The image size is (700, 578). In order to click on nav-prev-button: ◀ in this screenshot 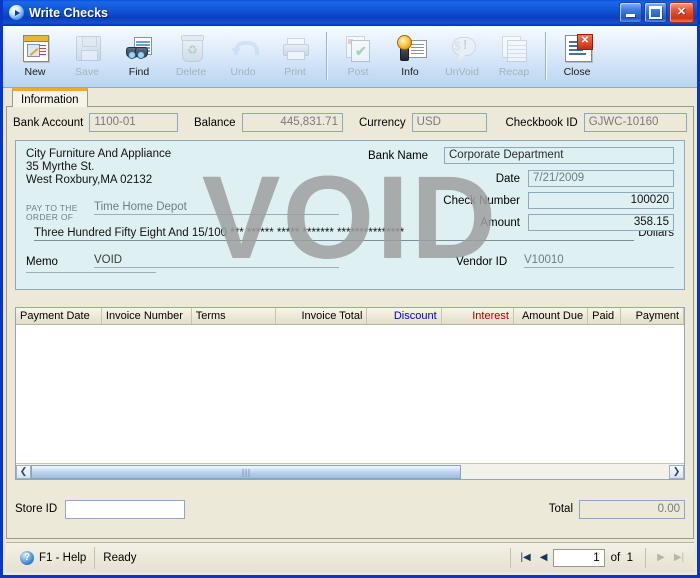, I will do `click(544, 558)`.